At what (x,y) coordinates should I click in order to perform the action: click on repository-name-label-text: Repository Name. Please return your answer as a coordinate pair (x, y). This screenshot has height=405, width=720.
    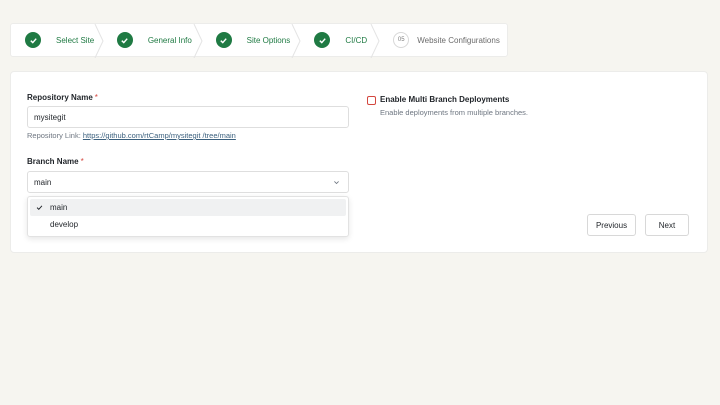
    Looking at the image, I should click on (60, 97).